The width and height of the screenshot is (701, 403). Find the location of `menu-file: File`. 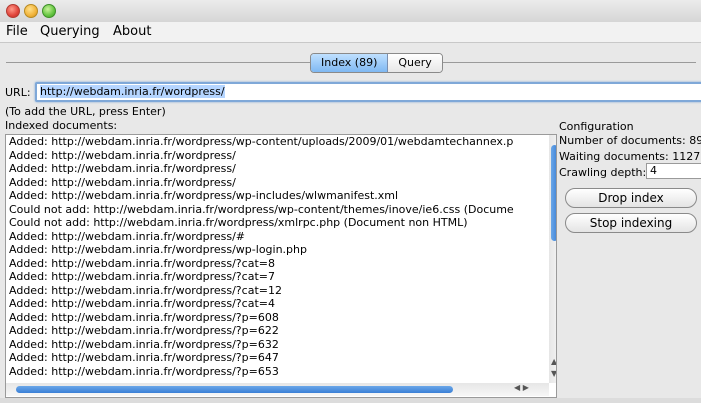

menu-file: File is located at coordinates (17, 31).